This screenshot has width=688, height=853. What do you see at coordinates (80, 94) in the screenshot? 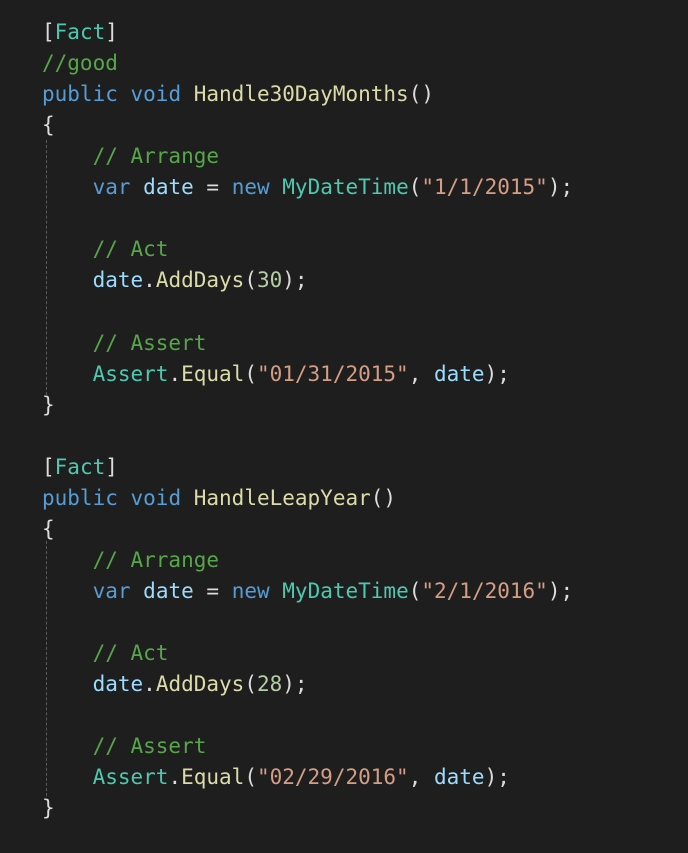
I see `code-token-keyword: public` at bounding box center [80, 94].